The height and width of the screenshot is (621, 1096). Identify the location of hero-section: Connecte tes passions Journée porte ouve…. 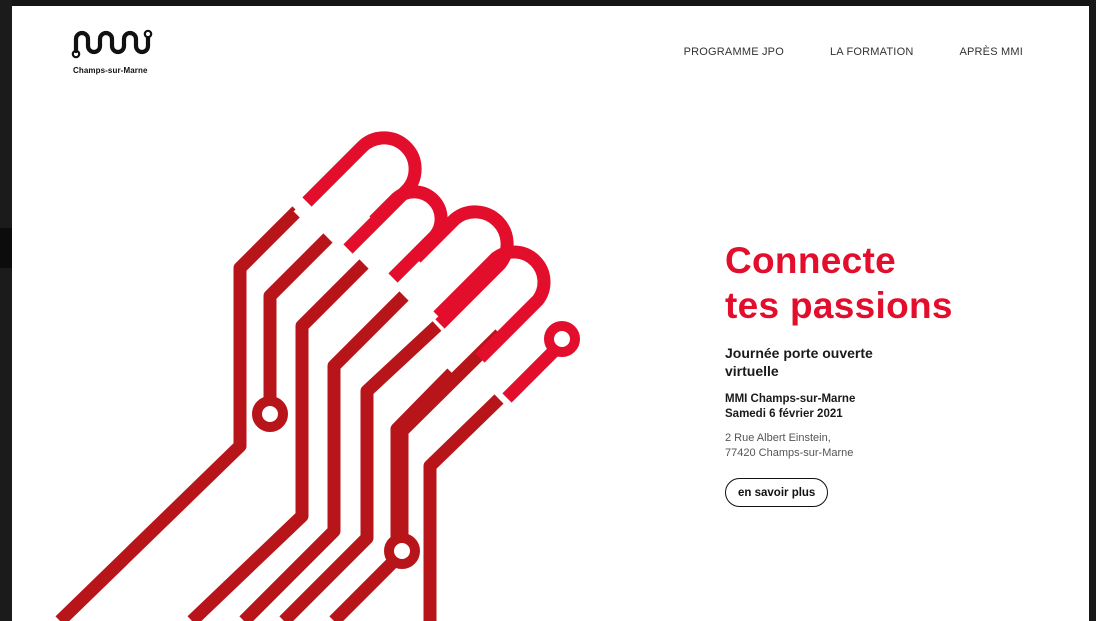
(895, 372).